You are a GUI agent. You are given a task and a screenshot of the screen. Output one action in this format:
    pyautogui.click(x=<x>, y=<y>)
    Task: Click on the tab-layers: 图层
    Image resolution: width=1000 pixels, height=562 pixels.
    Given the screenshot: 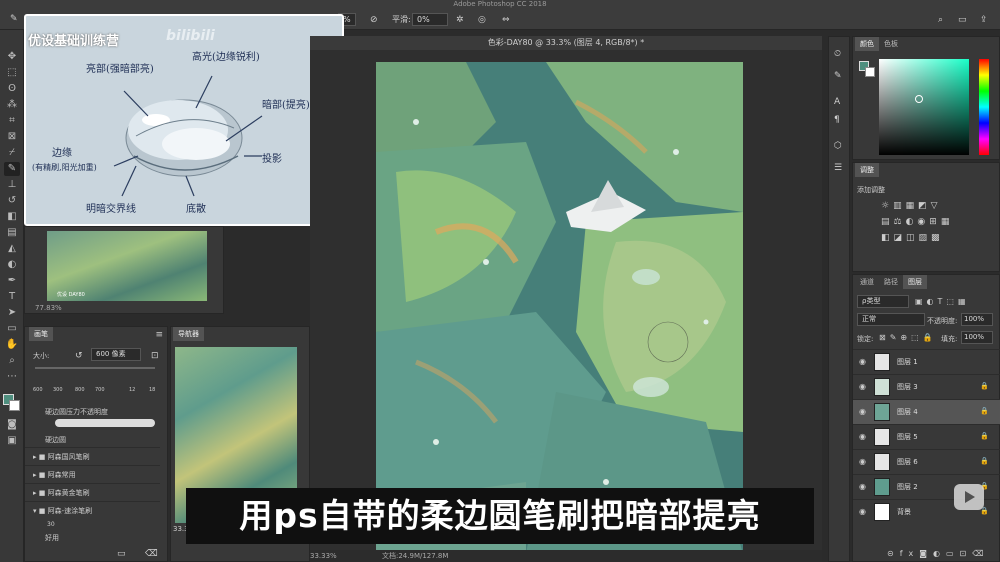 What is the action you would take?
    pyautogui.click(x=915, y=282)
    